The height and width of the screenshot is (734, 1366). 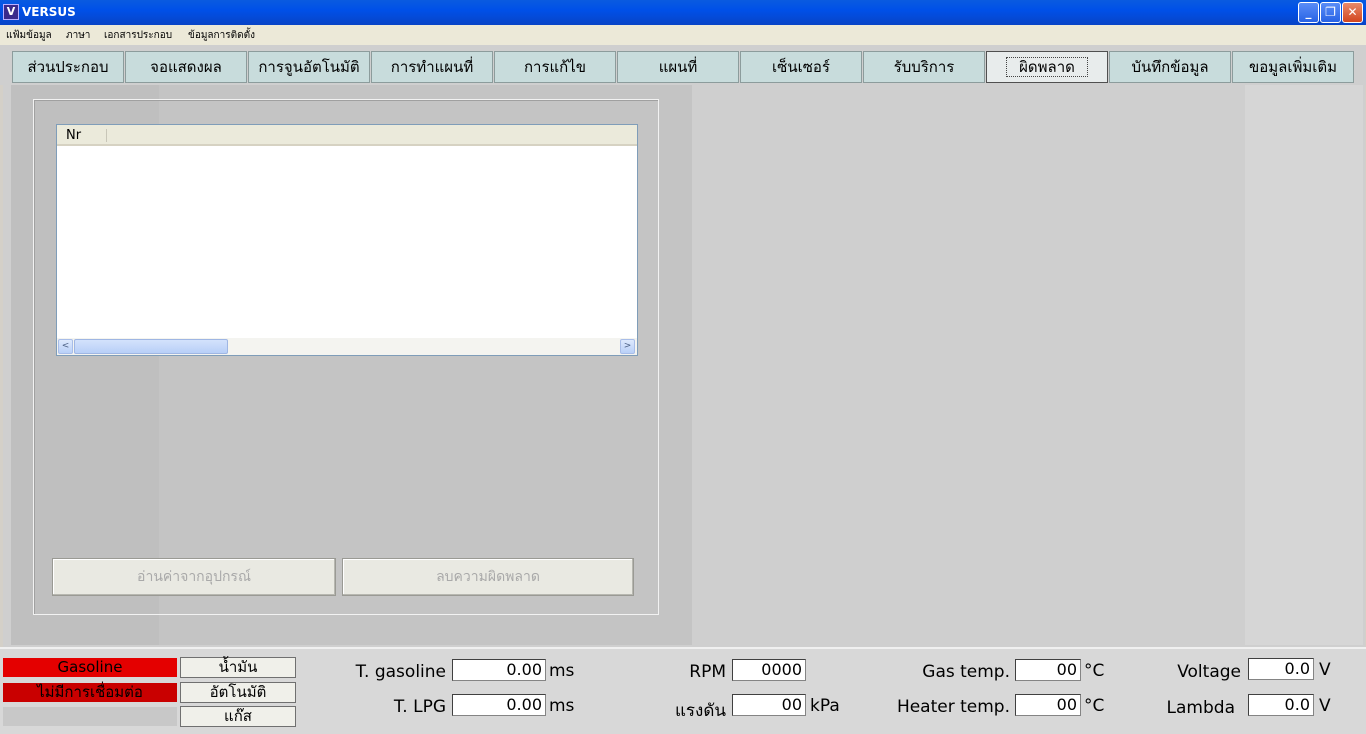 What do you see at coordinates (90, 692) in the screenshot?
I see `connection-indicator: ไม่มีการเชื่อมต่อ` at bounding box center [90, 692].